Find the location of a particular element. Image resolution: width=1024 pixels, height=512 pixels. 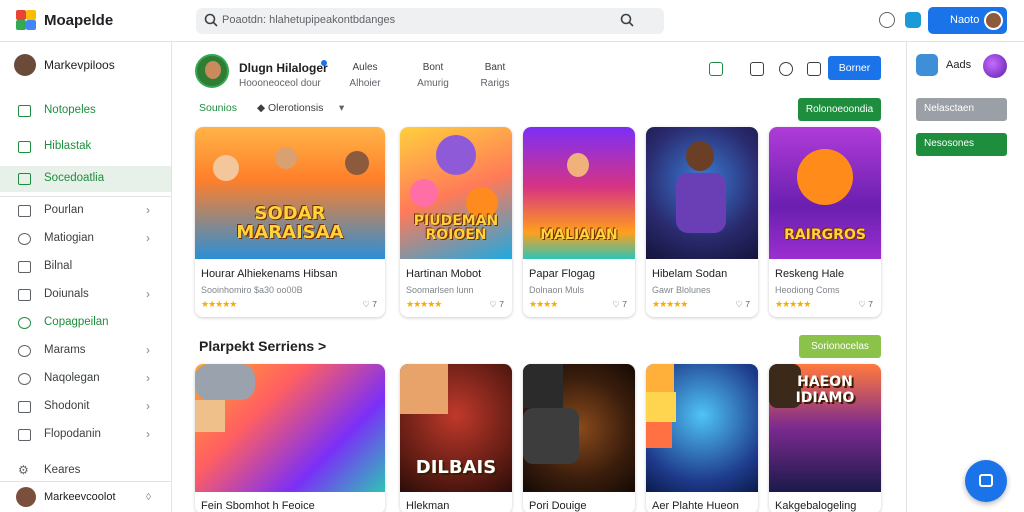

clock-icon is located at coordinates (24, 239).